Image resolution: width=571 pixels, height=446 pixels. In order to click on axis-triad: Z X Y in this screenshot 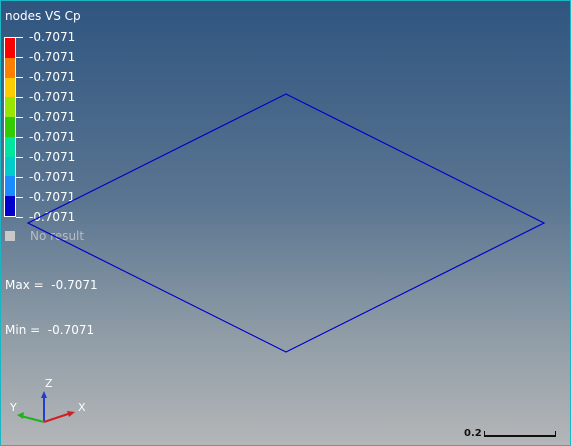, I will do `click(47, 400)`.